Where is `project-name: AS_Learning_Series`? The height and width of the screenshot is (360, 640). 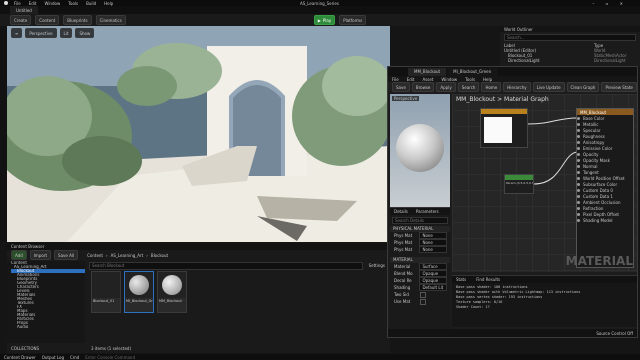 project-name: AS_Learning_Series is located at coordinates (319, 3).